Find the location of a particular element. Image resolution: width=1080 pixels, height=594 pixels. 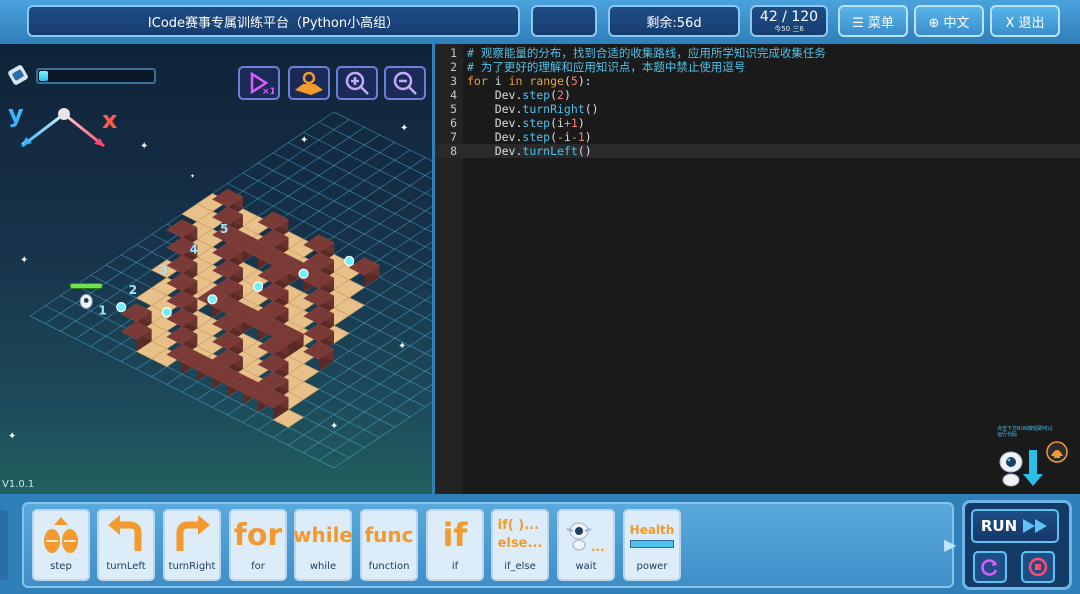

reset-icon is located at coordinates (989, 567).